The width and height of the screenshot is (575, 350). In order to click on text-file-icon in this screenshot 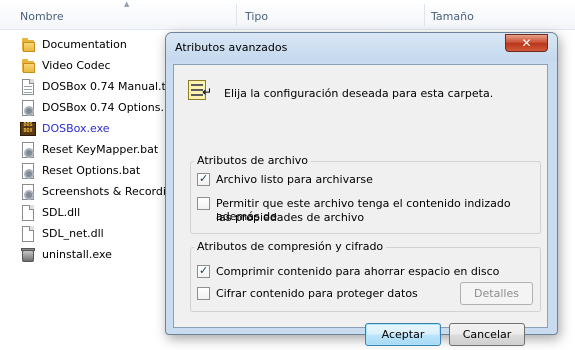, I will do `click(28, 87)`.